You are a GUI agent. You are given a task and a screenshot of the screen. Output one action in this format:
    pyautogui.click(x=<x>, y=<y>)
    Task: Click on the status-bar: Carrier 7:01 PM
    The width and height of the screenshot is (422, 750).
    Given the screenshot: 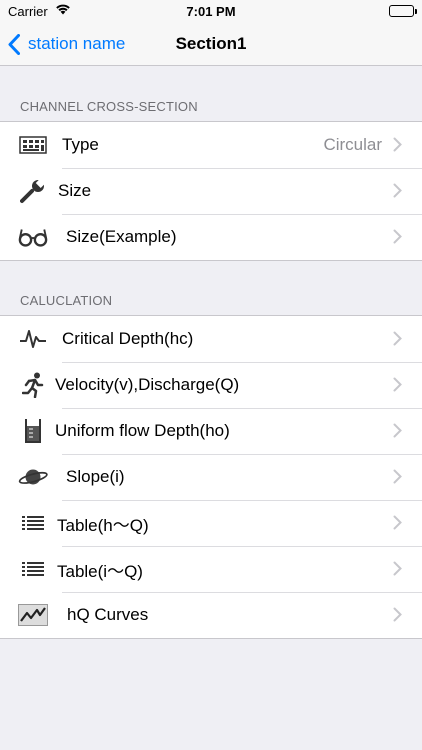 What is the action you would take?
    pyautogui.click(x=211, y=11)
    